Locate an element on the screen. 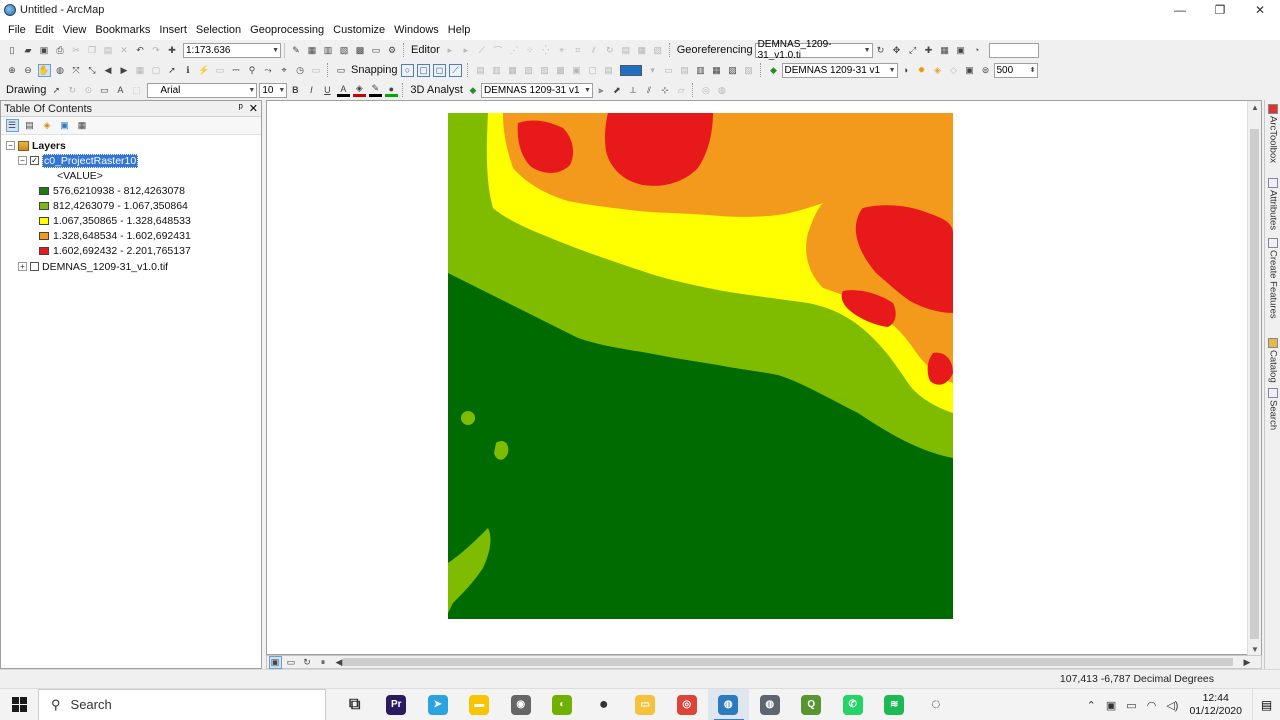  interpolate-line-icon: ⫽ is located at coordinates (648, 90).